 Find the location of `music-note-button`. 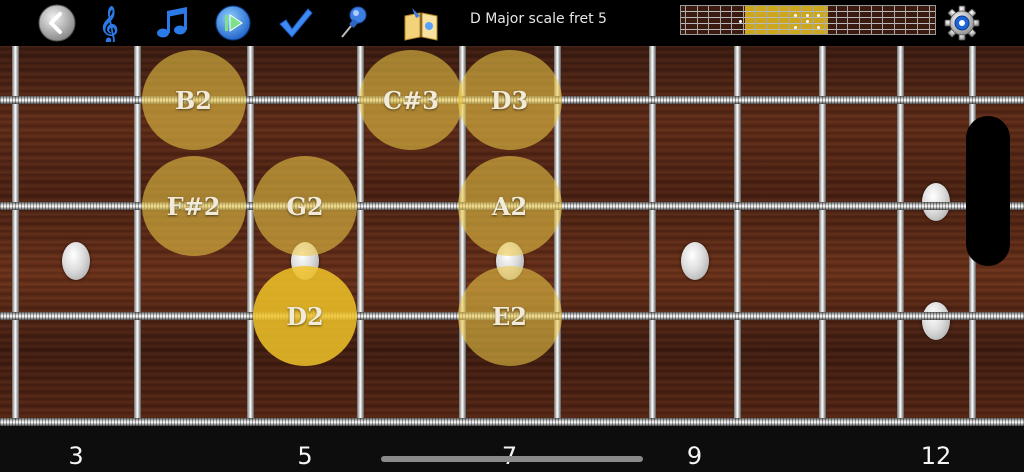

music-note-button is located at coordinates (171, 23).